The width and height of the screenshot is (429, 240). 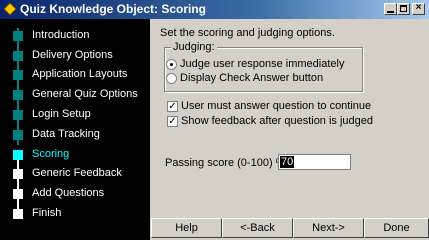 I want to click on page-instructions: Set the scoring and judging options., so click(x=247, y=33).